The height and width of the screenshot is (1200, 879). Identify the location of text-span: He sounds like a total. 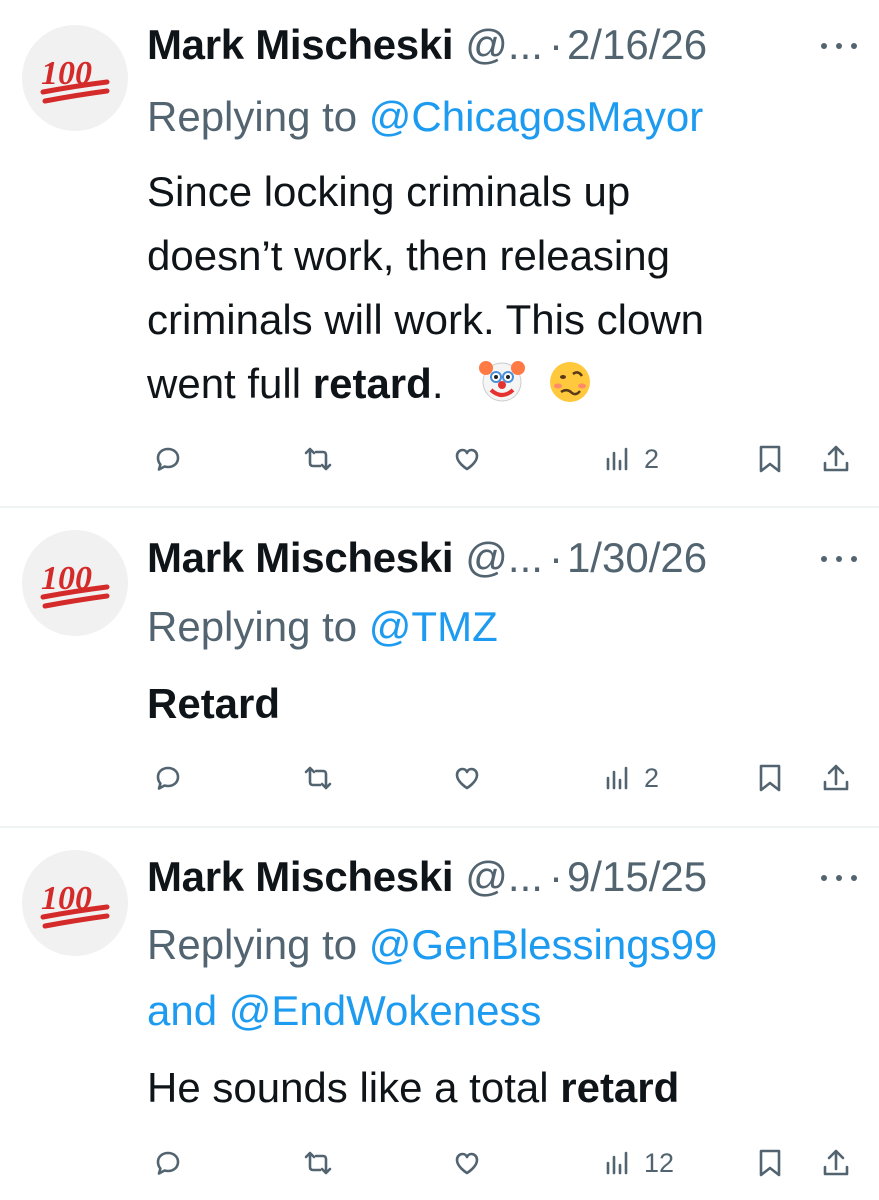
(354, 1087).